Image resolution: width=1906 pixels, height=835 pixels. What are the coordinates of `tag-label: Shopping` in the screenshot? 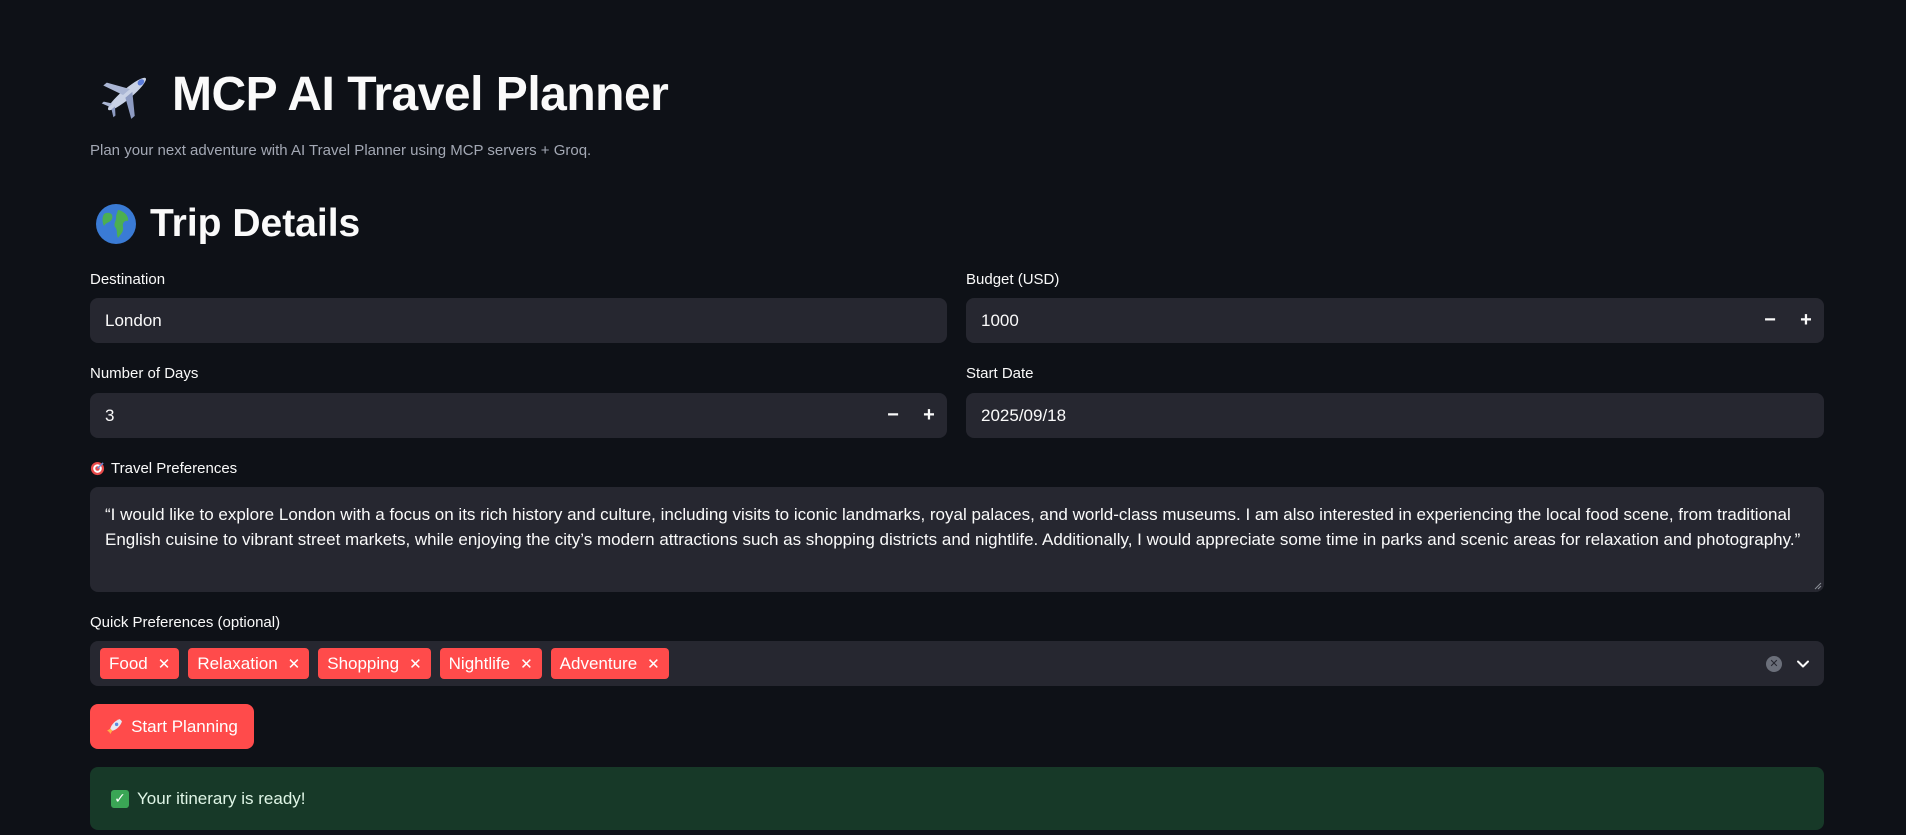 It's located at (363, 663).